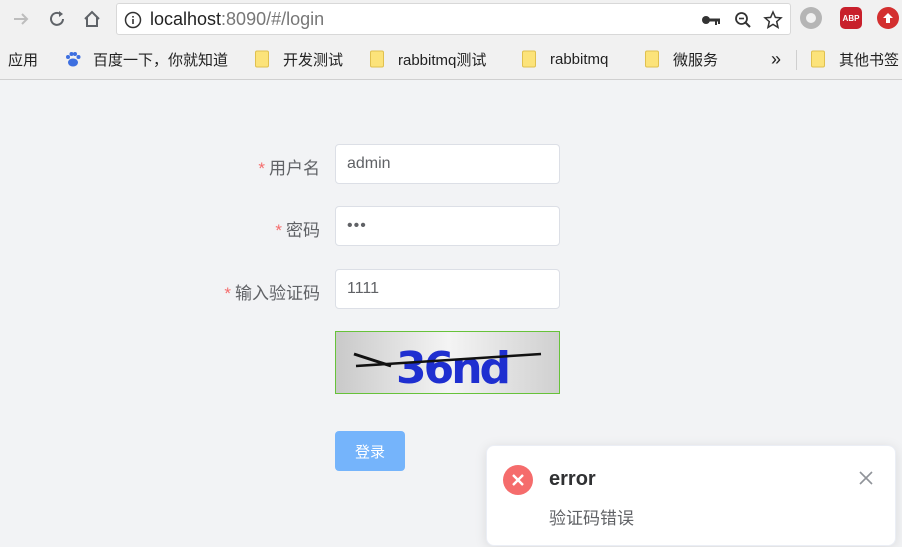 This screenshot has height=547, width=902. I want to click on bookmark-baidu: 百度一下，你就知道, so click(146, 59).